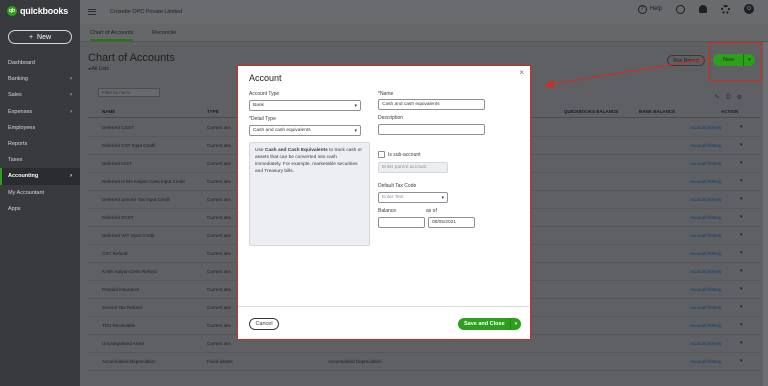 The width and height of the screenshot is (768, 386). What do you see at coordinates (164, 33) in the screenshot?
I see `tab-reconcile: Reconcile` at bounding box center [164, 33].